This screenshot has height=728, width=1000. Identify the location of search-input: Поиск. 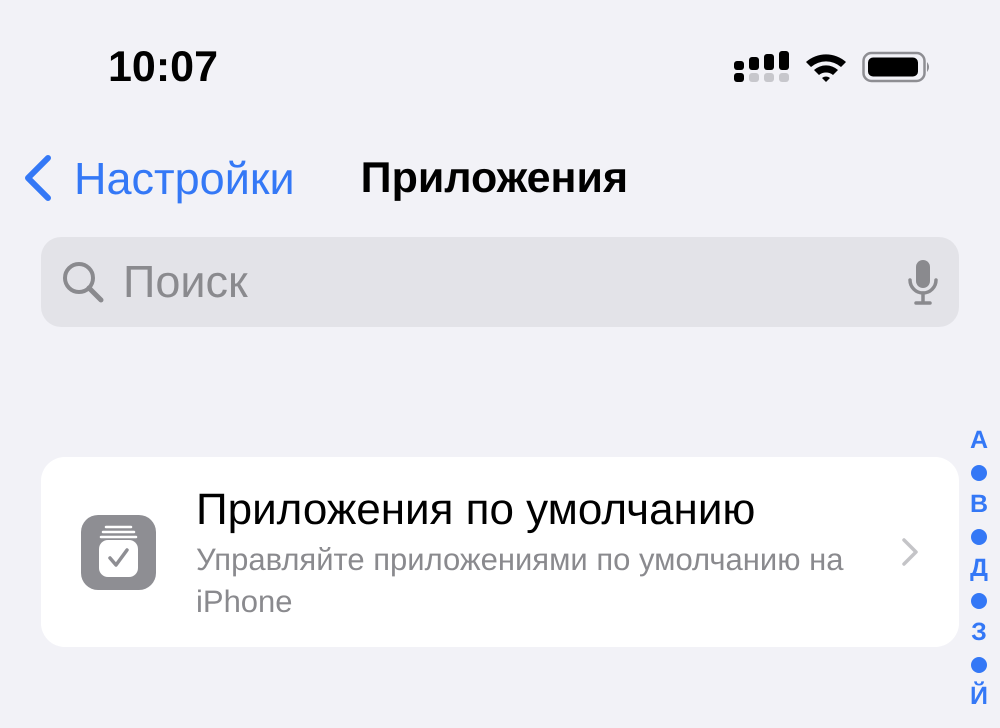
(515, 282).